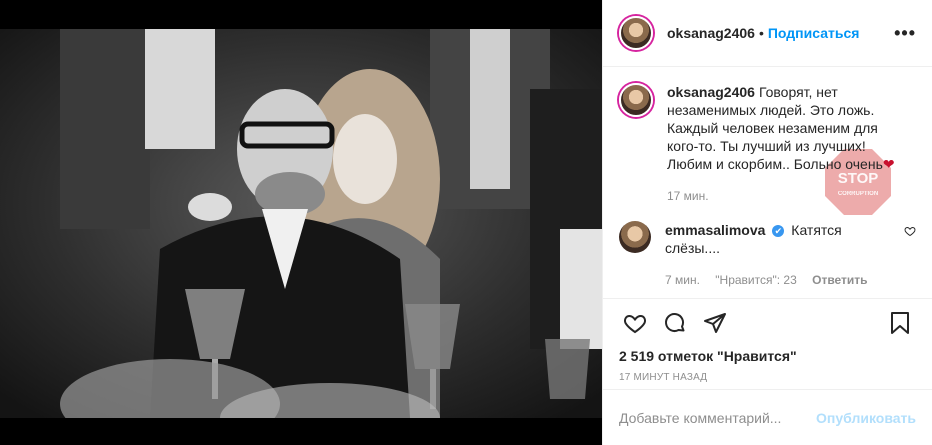  I want to click on comment-input, so click(718, 417).